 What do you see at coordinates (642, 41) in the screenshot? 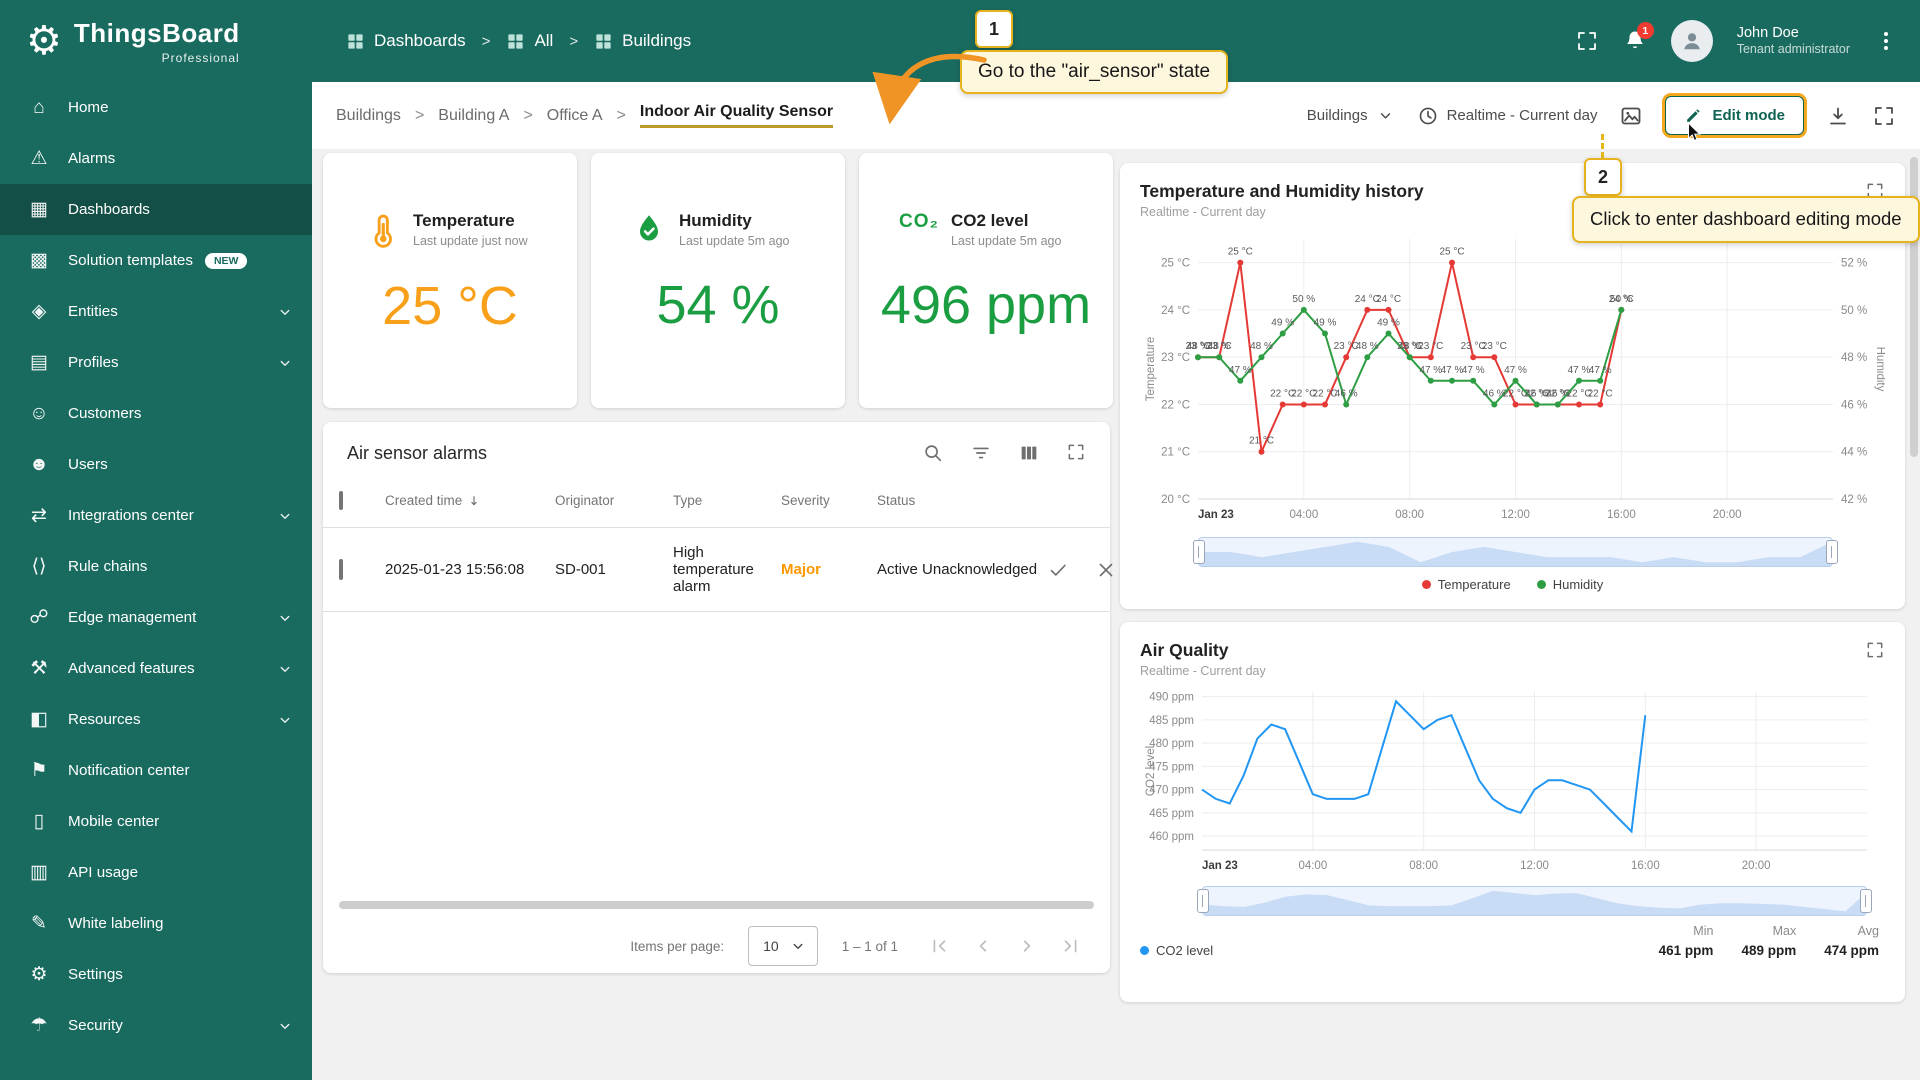
I see `breadcrumb-buildings: Buildings` at bounding box center [642, 41].